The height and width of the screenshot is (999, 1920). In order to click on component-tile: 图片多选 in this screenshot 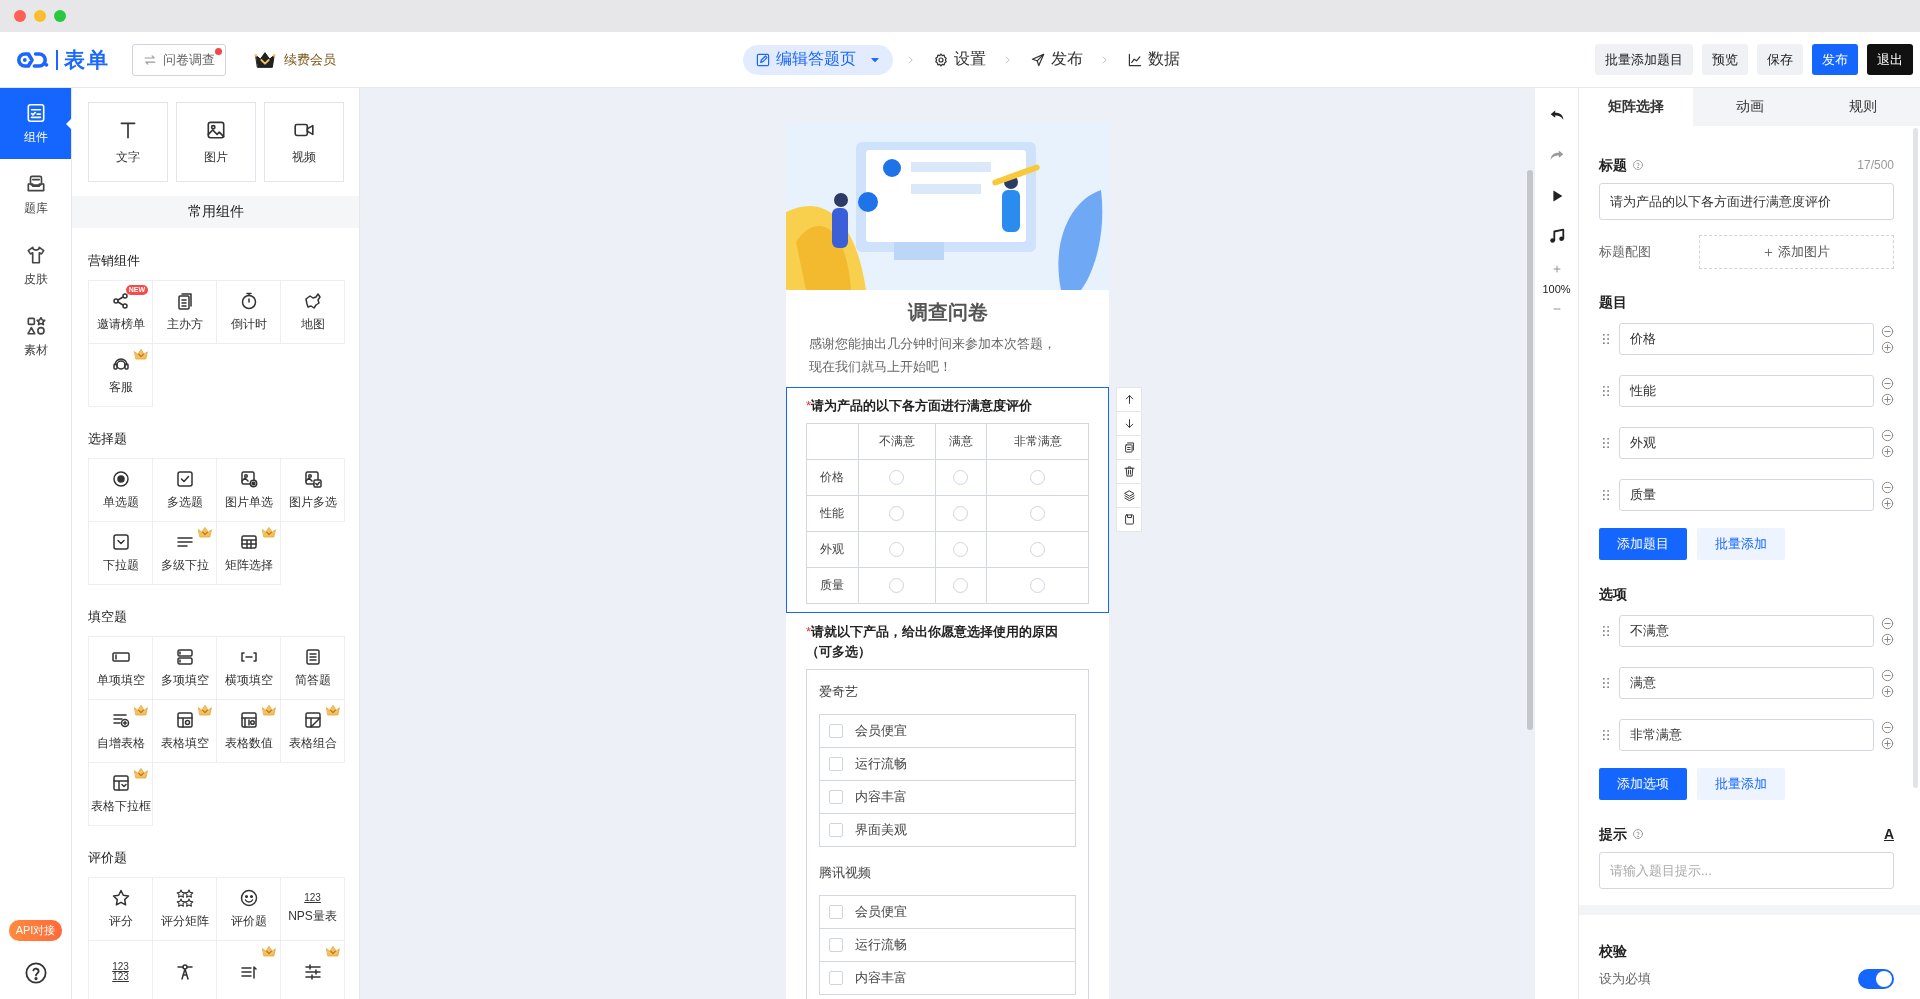, I will do `click(312, 490)`.